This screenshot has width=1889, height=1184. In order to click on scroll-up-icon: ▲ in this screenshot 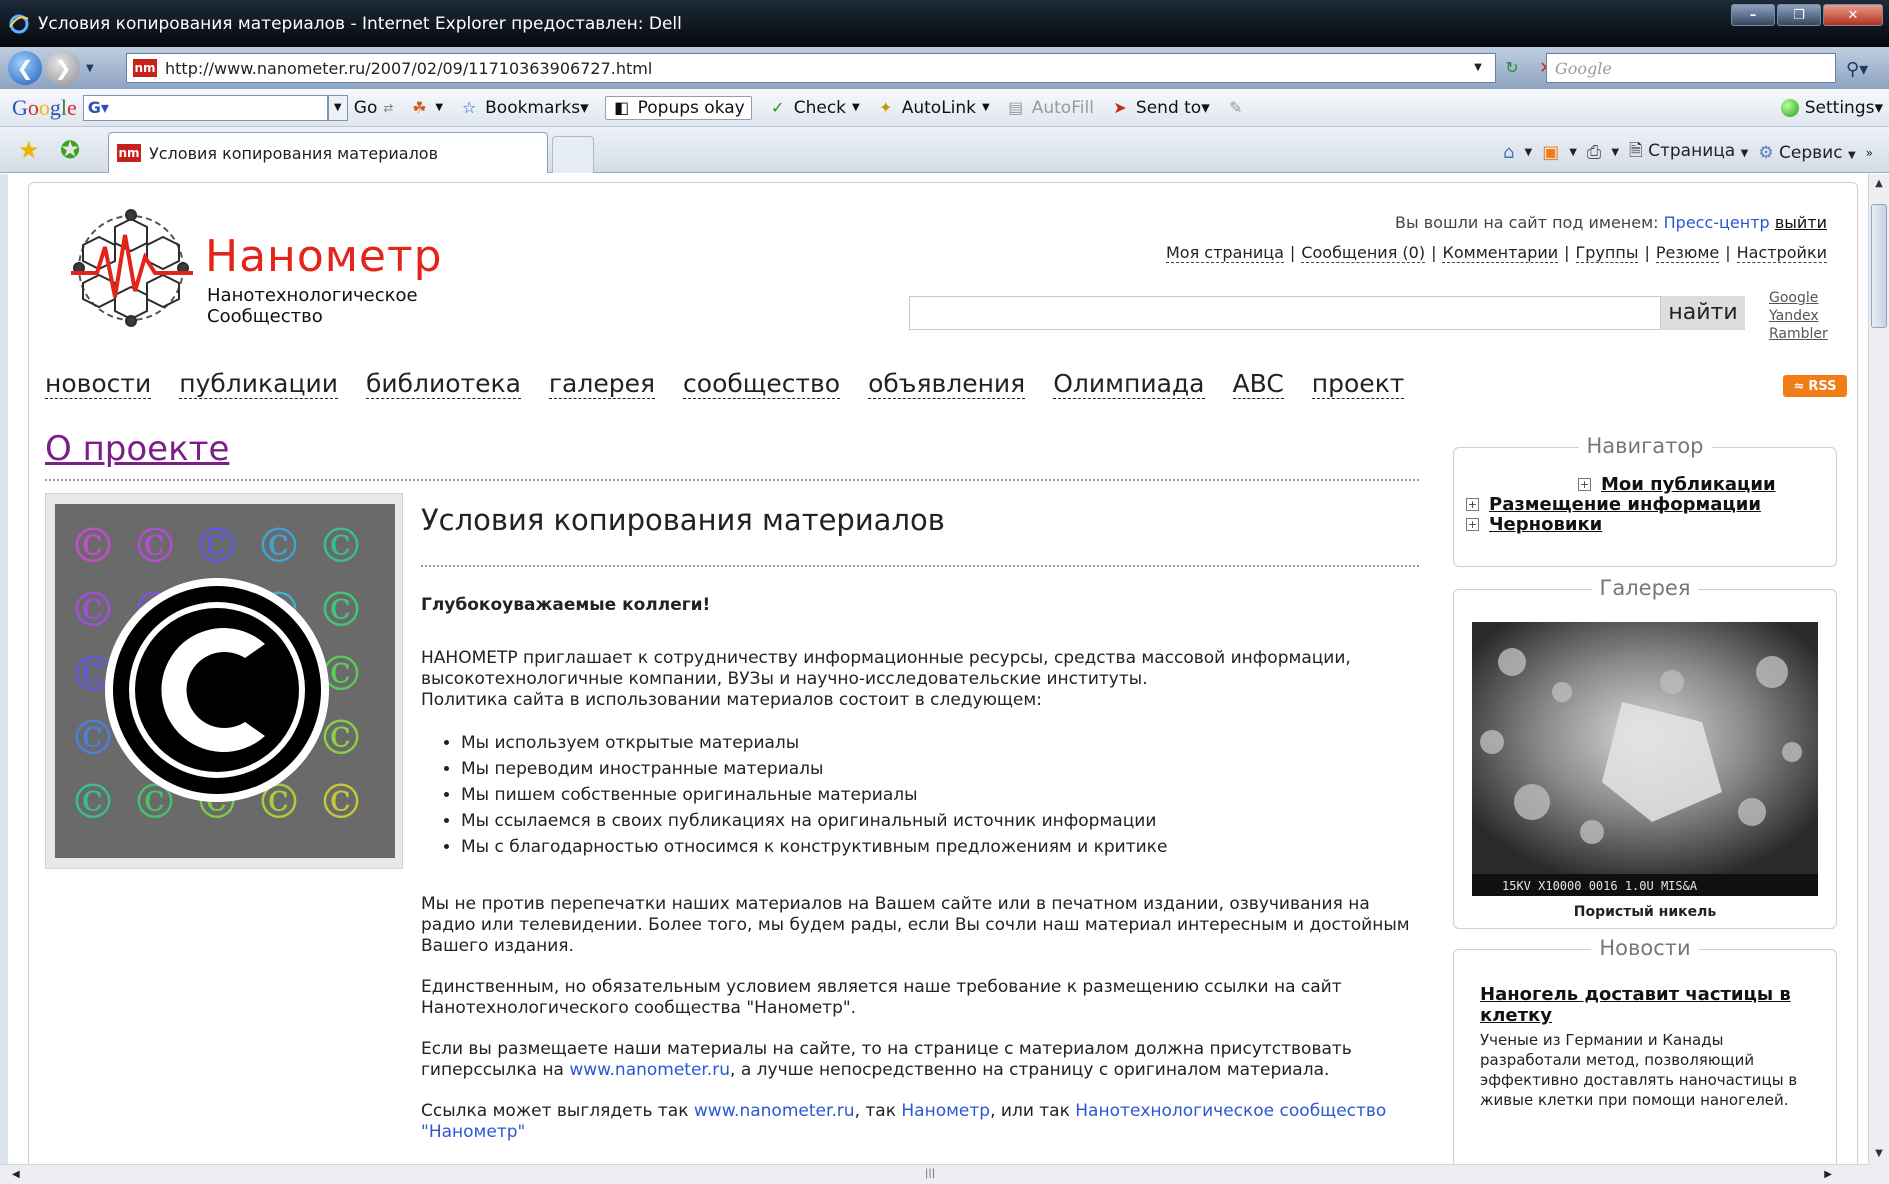, I will do `click(1879, 184)`.